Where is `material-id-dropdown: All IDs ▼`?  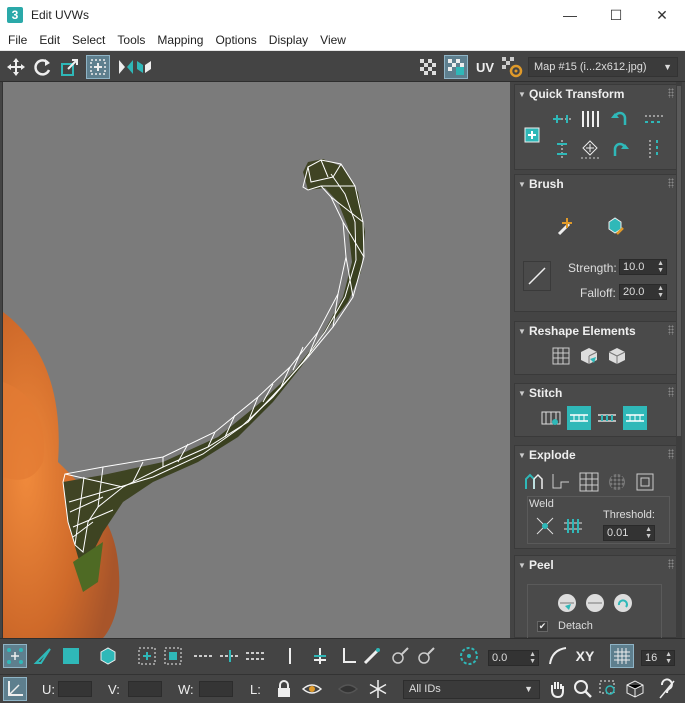 material-id-dropdown: All IDs ▼ is located at coordinates (471, 689).